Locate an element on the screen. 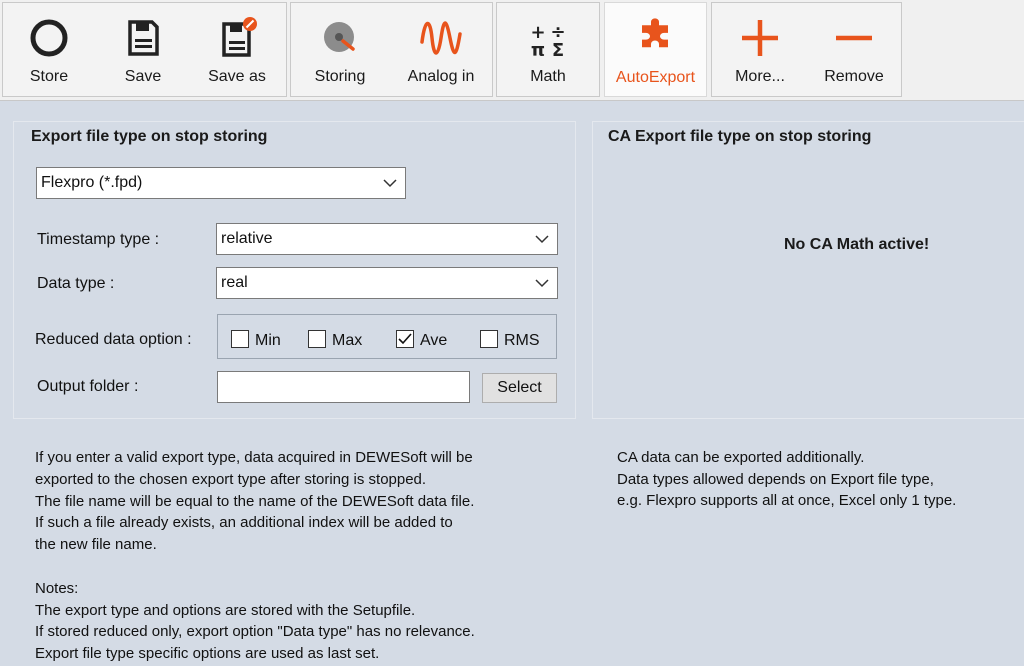  data-type-select: real is located at coordinates (387, 283).